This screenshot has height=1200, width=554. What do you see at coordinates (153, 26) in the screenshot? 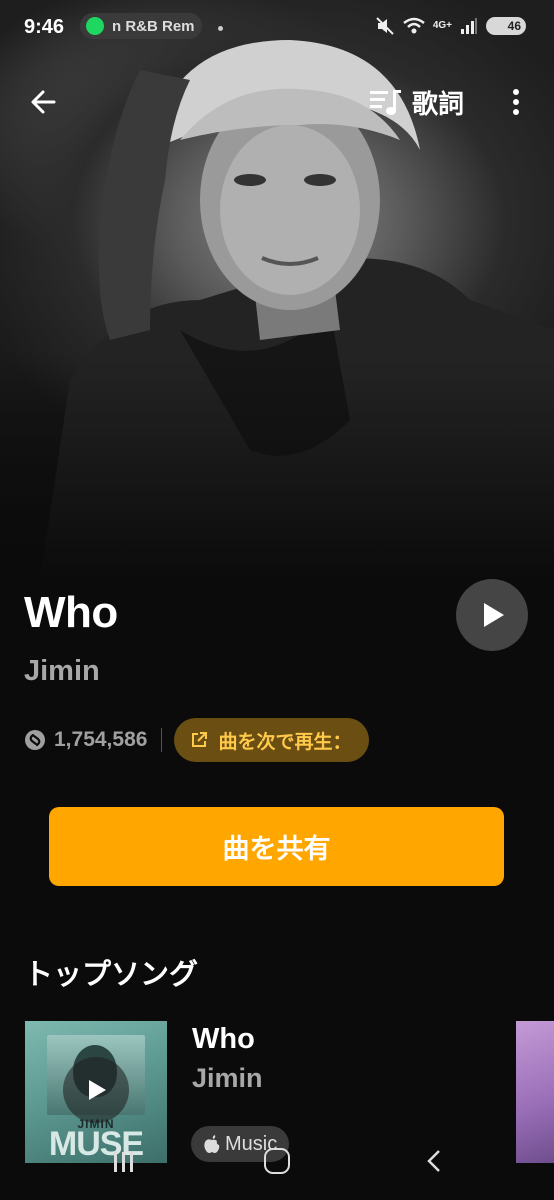
I see `media-pill-text: n R&B Rem` at bounding box center [153, 26].